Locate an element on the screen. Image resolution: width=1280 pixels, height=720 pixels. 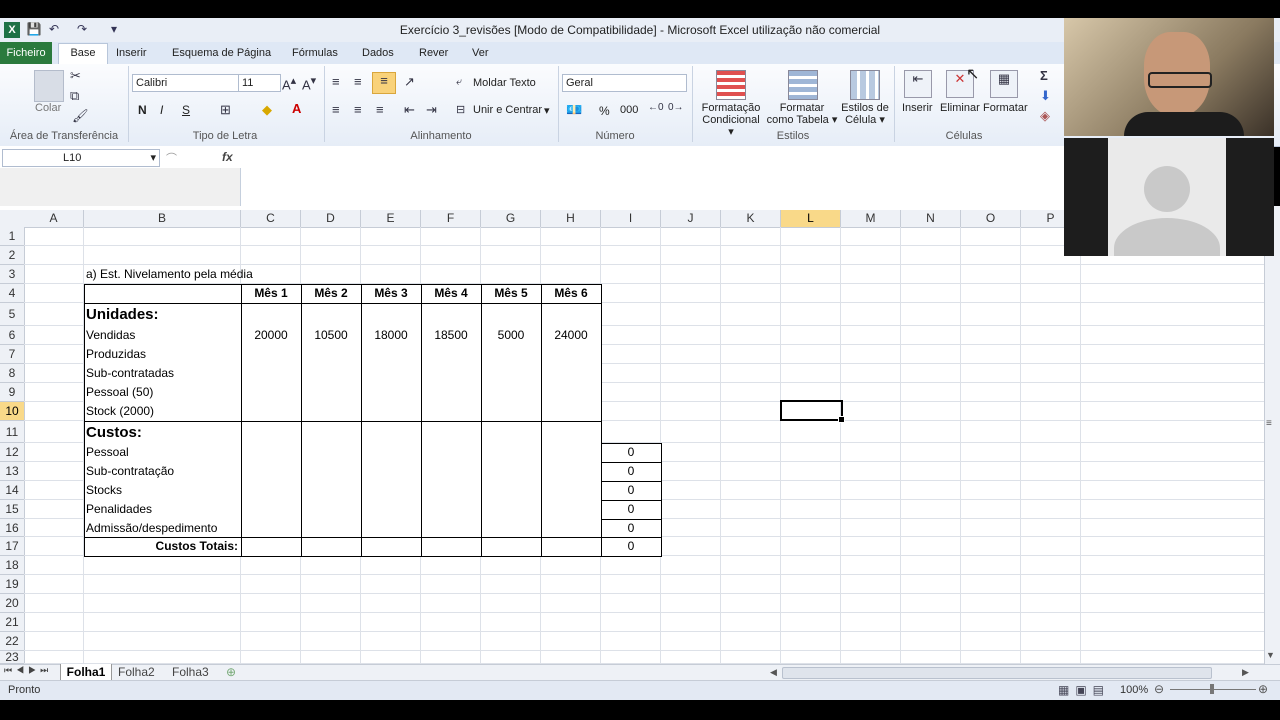
row-header-22: 22 is located at coordinates (12, 641).